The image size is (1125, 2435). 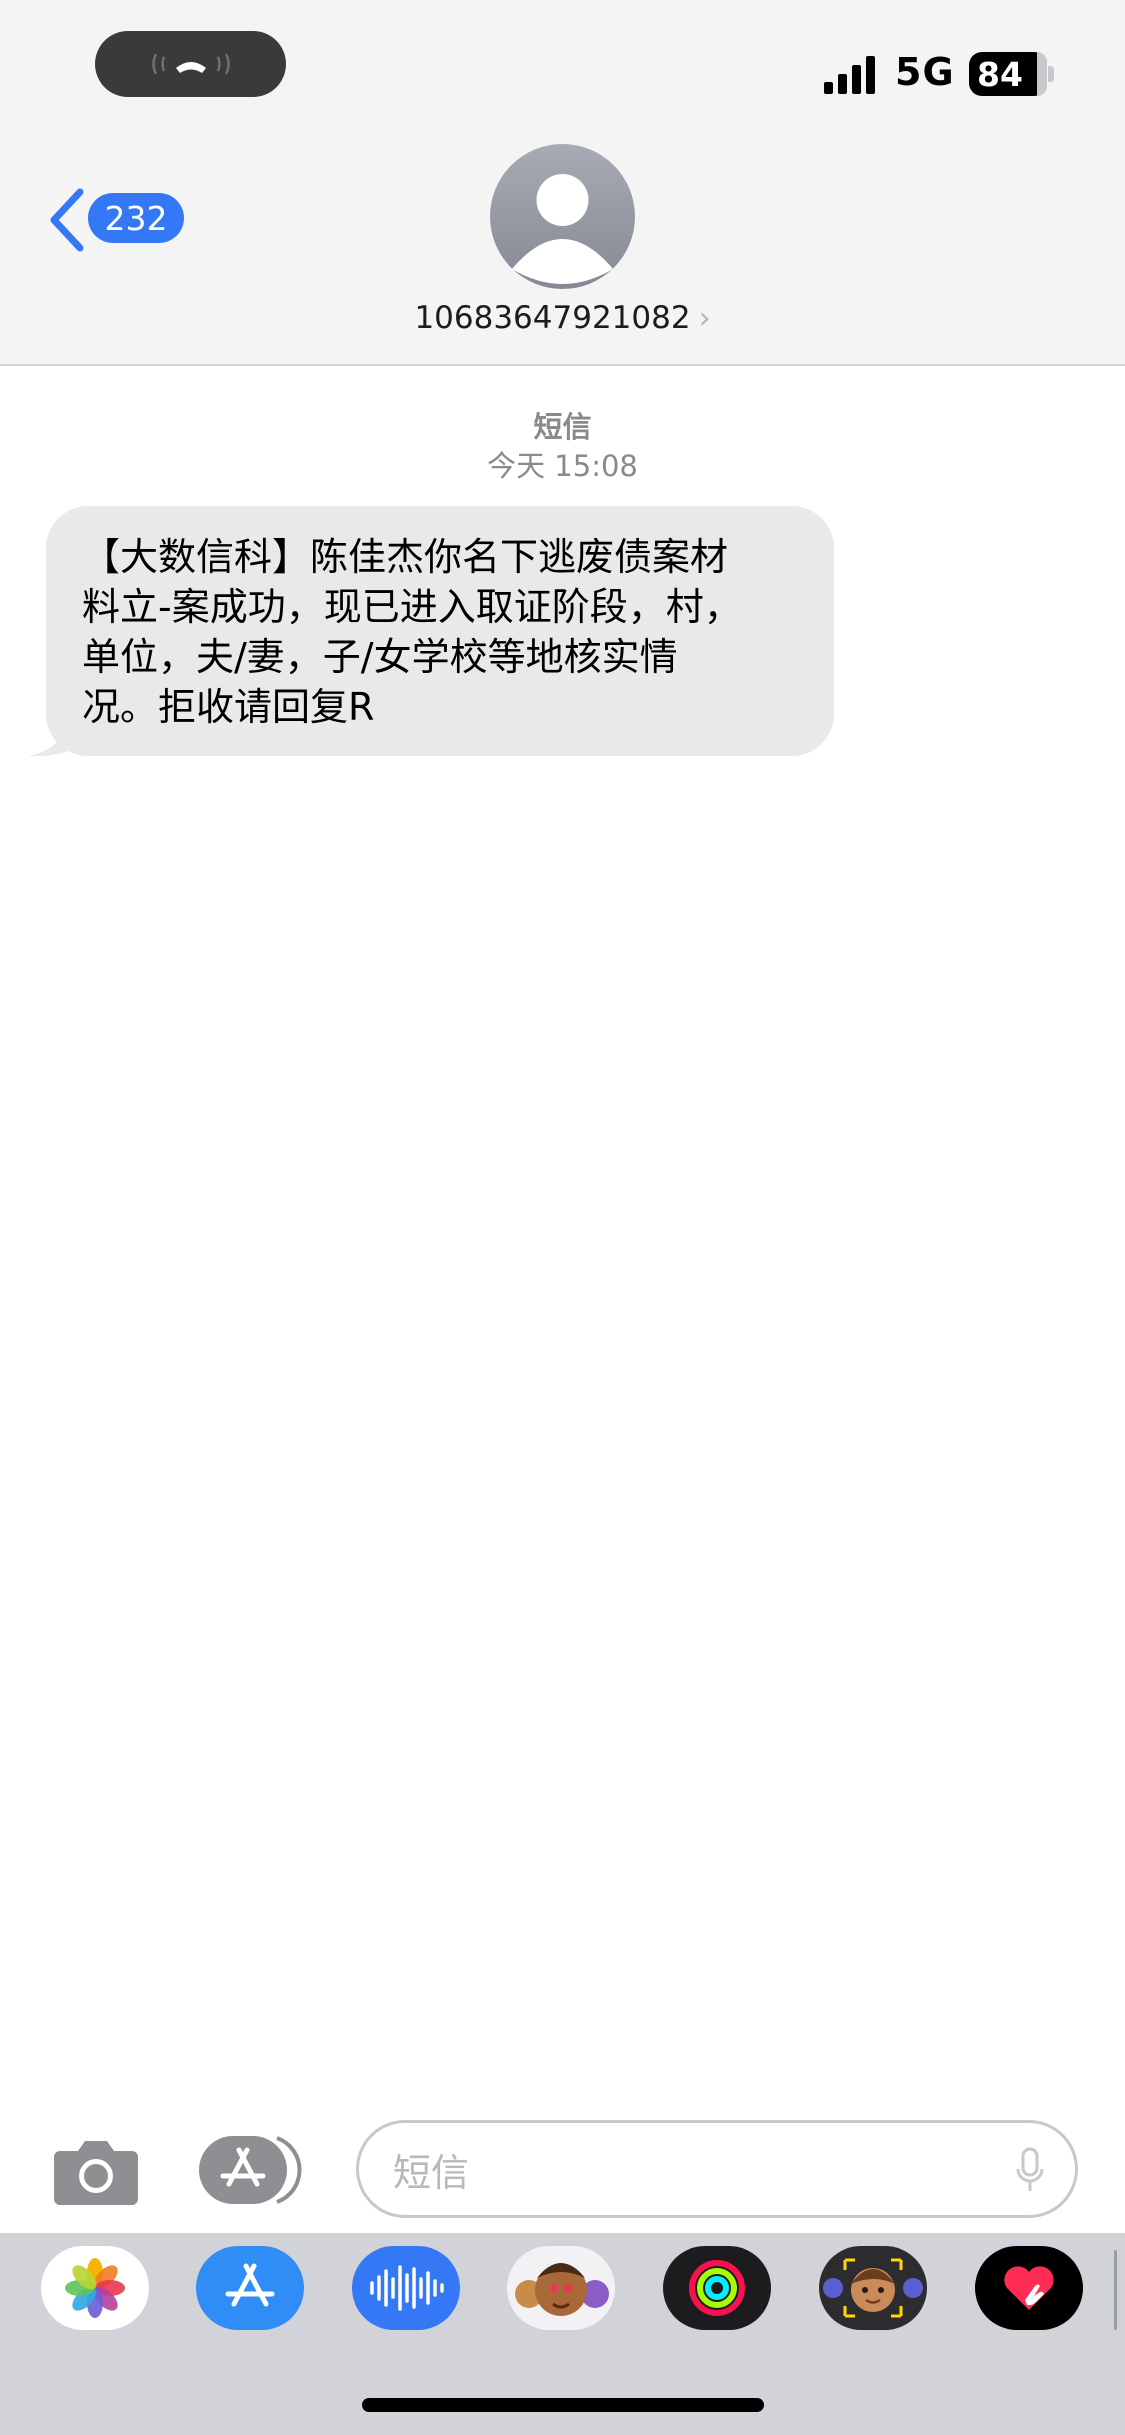 I want to click on contact-name-row: 10683647921082 ›, so click(x=562, y=318).